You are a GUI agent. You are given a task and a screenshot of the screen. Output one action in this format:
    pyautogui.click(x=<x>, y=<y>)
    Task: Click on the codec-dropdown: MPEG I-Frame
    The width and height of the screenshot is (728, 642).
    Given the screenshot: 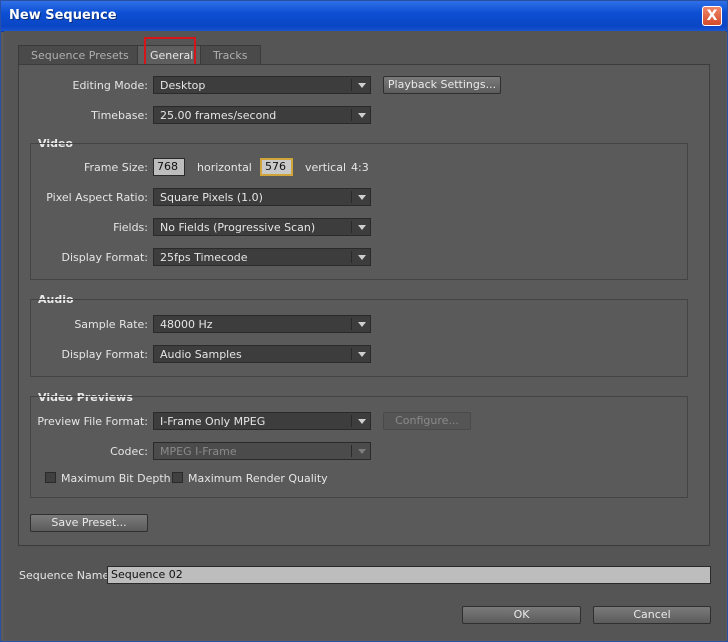 What is the action you would take?
    pyautogui.click(x=262, y=451)
    